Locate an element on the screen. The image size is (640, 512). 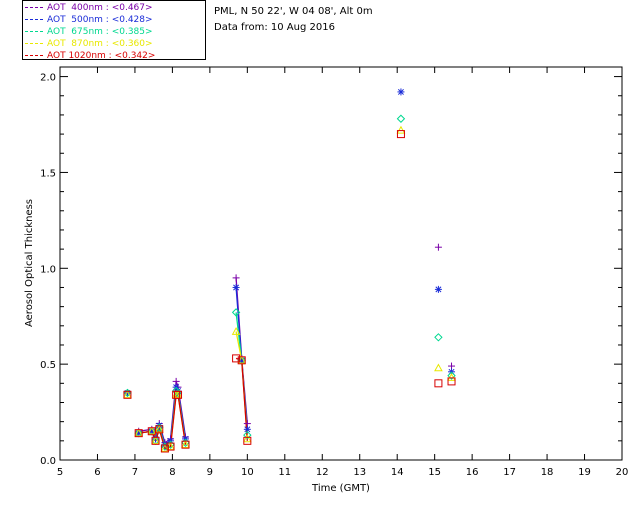
series-line is located at coordinates (162, 422).